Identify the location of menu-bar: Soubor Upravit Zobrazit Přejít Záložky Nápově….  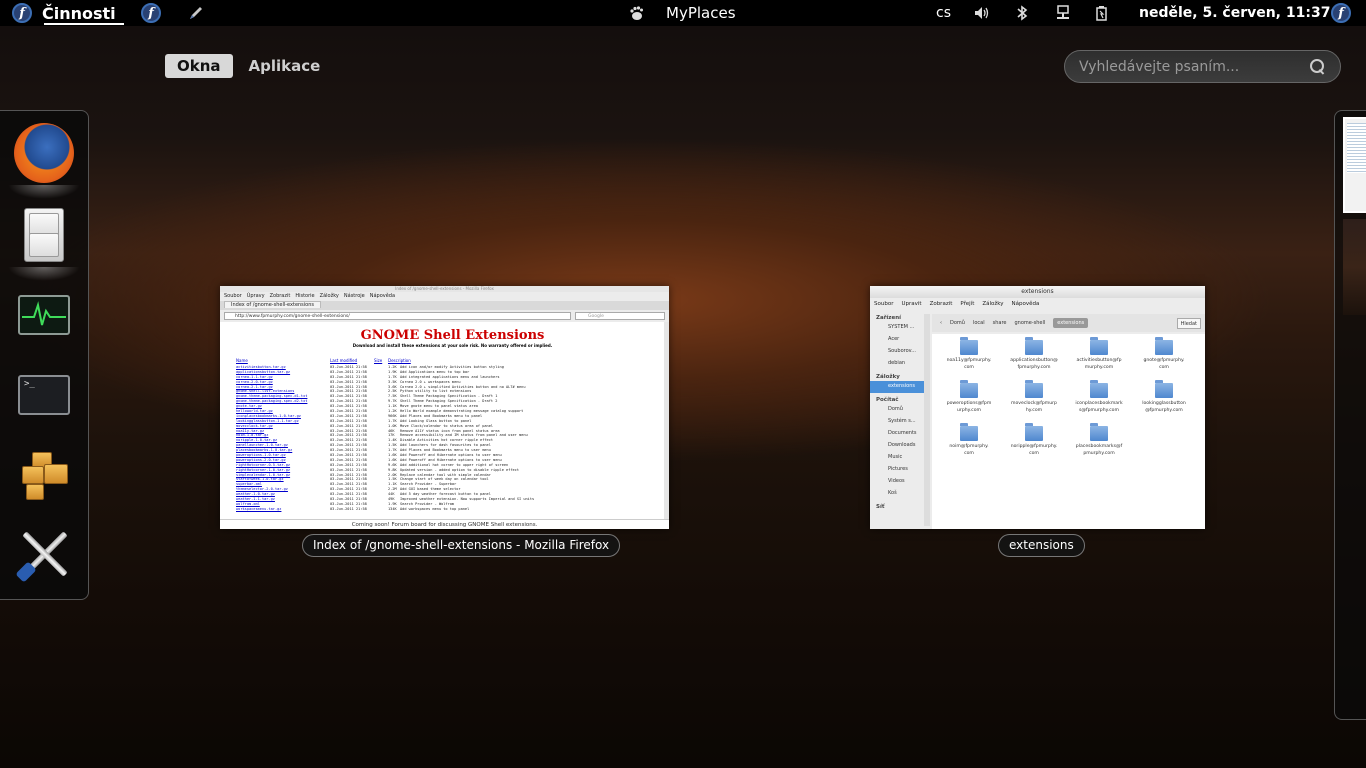
(1037, 304).